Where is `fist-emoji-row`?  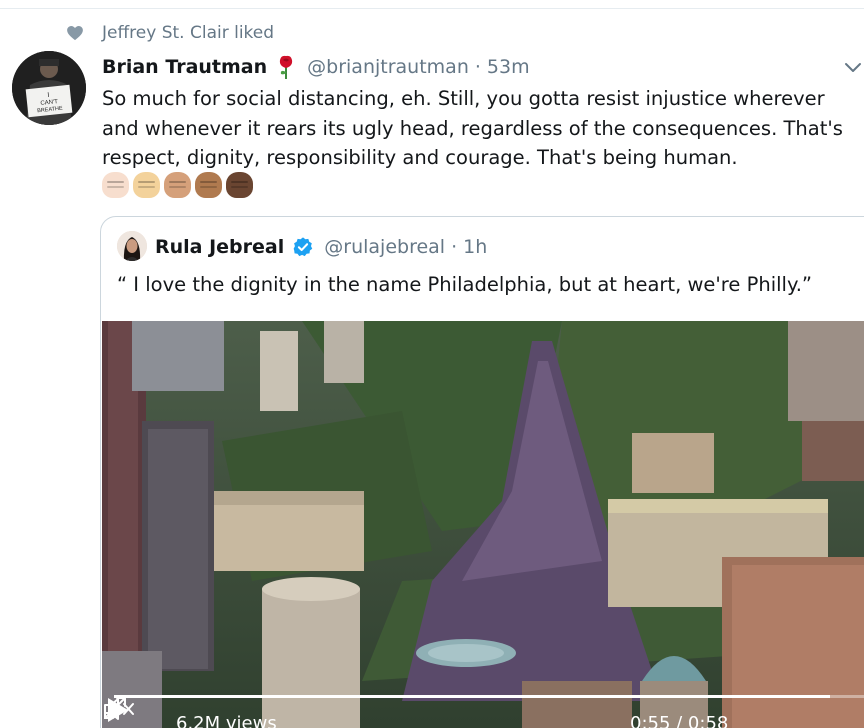 fist-emoji-row is located at coordinates (177, 185).